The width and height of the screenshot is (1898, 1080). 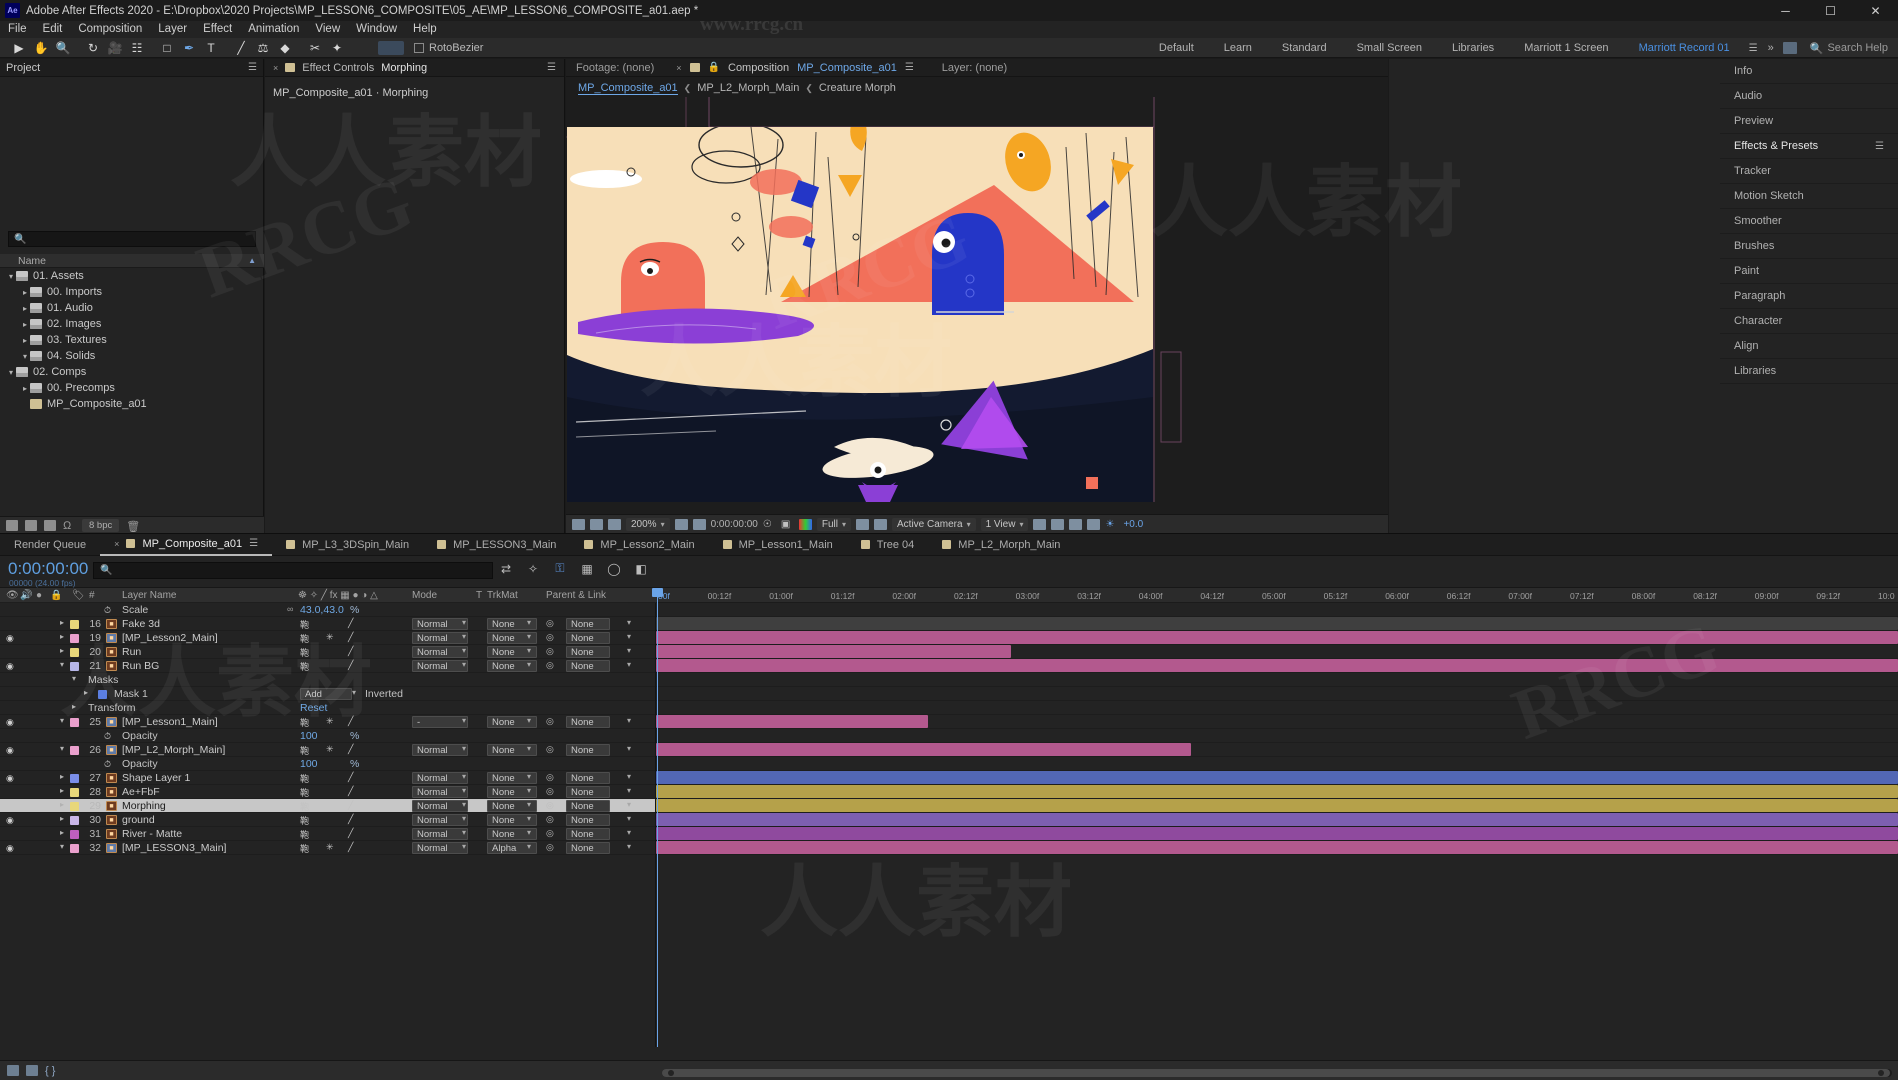 I want to click on property-row: ⏱ Opacity 100%, so click(x=327, y=736).